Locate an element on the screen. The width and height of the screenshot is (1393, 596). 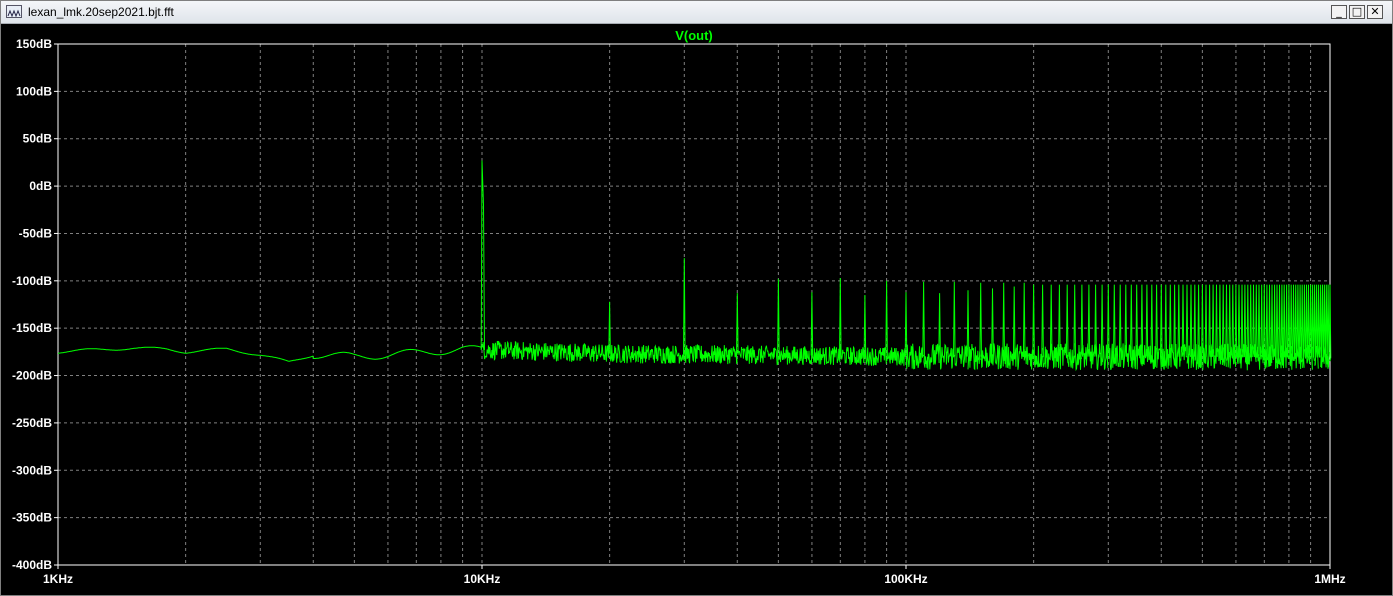
y-tick-label: -400dB is located at coordinates (32, 565).